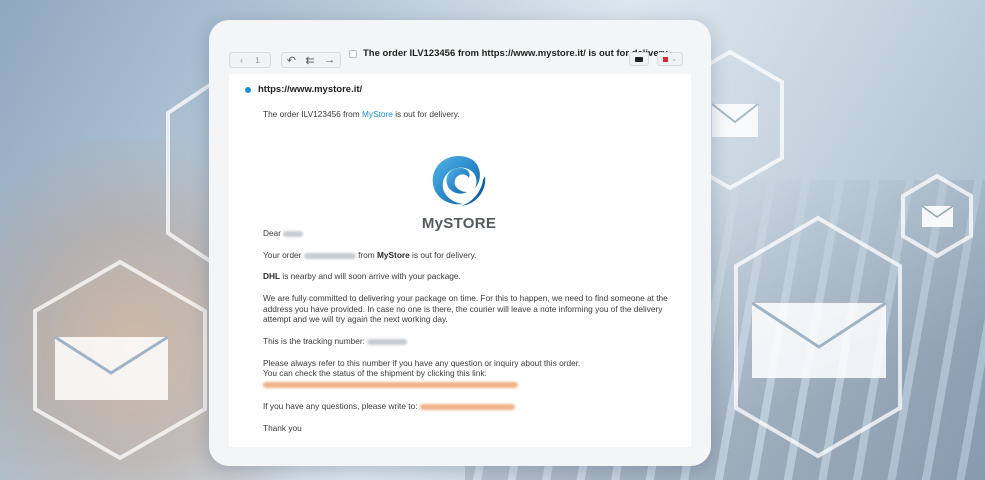 The height and width of the screenshot is (480, 985). Describe the element at coordinates (390, 384) in the screenshot. I see `redacted-tracking-link` at that location.